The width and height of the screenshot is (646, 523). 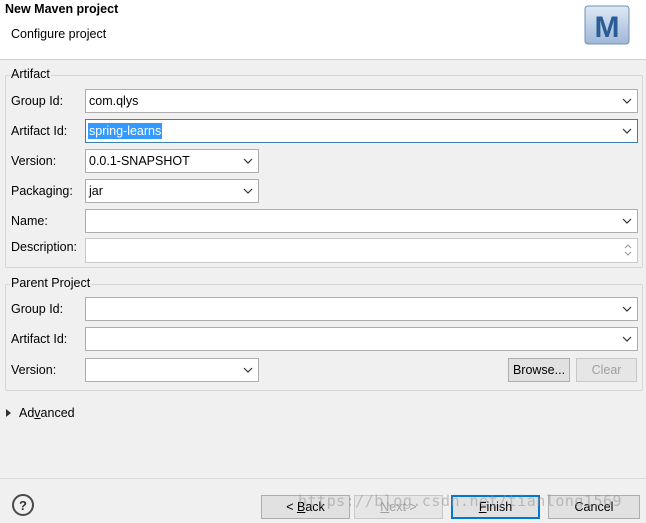 I want to click on artifact-group-title: Artifact, so click(x=30, y=74).